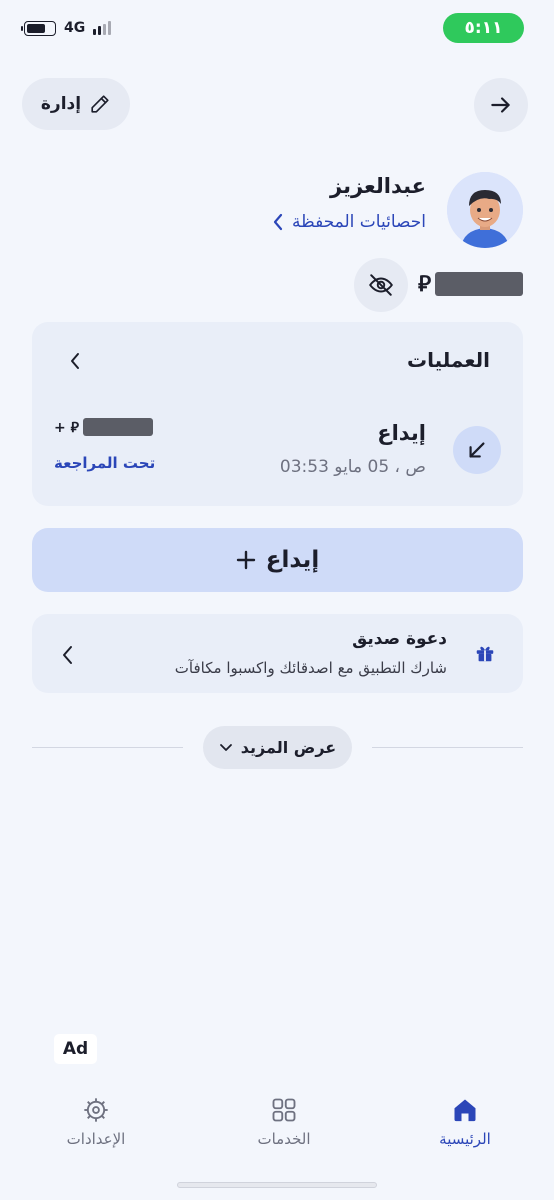 This screenshot has height=1200, width=554. I want to click on show-more-button: عرض المزيد, so click(277, 747).